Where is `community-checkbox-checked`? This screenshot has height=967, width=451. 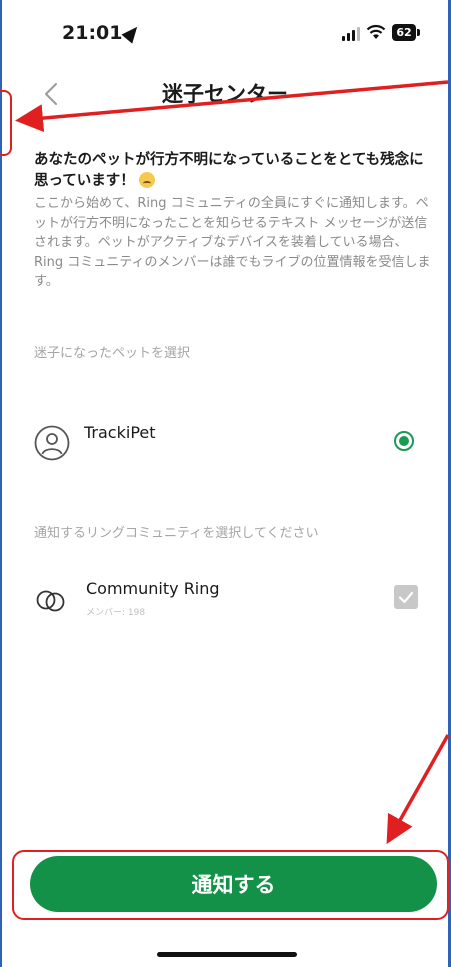 community-checkbox-checked is located at coordinates (406, 597).